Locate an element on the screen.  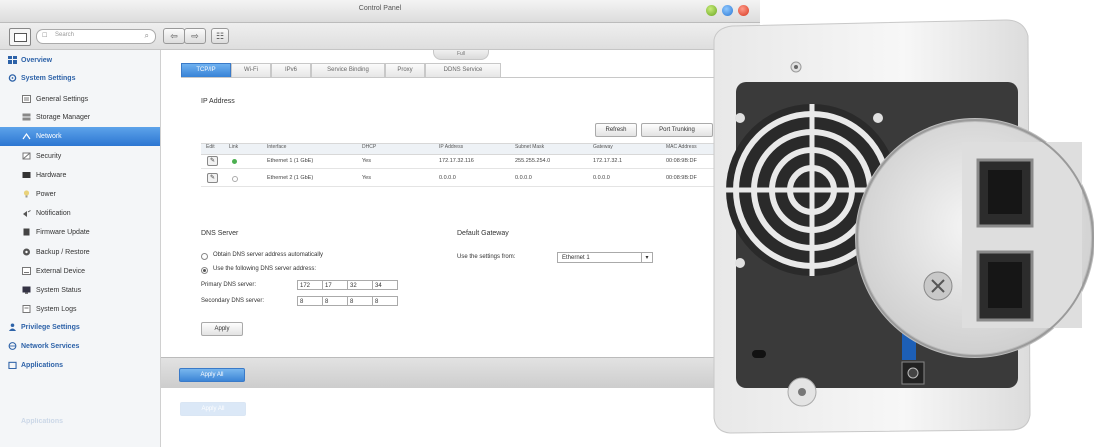
sidebar-label-system-settings: System Settings is located at coordinates (48, 78).